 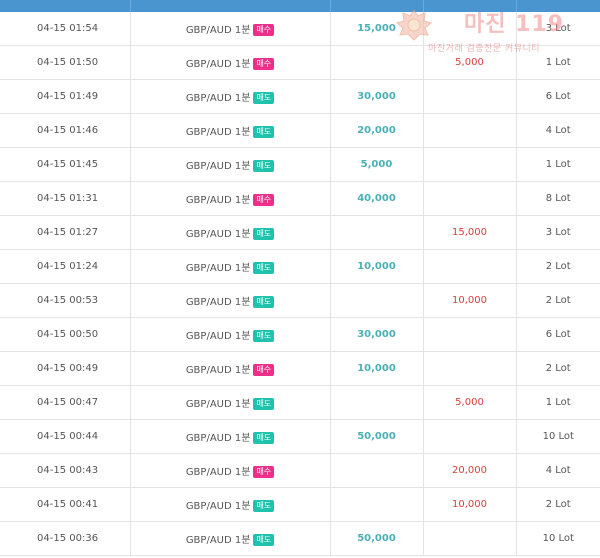 I want to click on table-row: 04-15 01:24 GBP/AUD 1분 매도 10,000 2 Lot, so click(x=300, y=266).